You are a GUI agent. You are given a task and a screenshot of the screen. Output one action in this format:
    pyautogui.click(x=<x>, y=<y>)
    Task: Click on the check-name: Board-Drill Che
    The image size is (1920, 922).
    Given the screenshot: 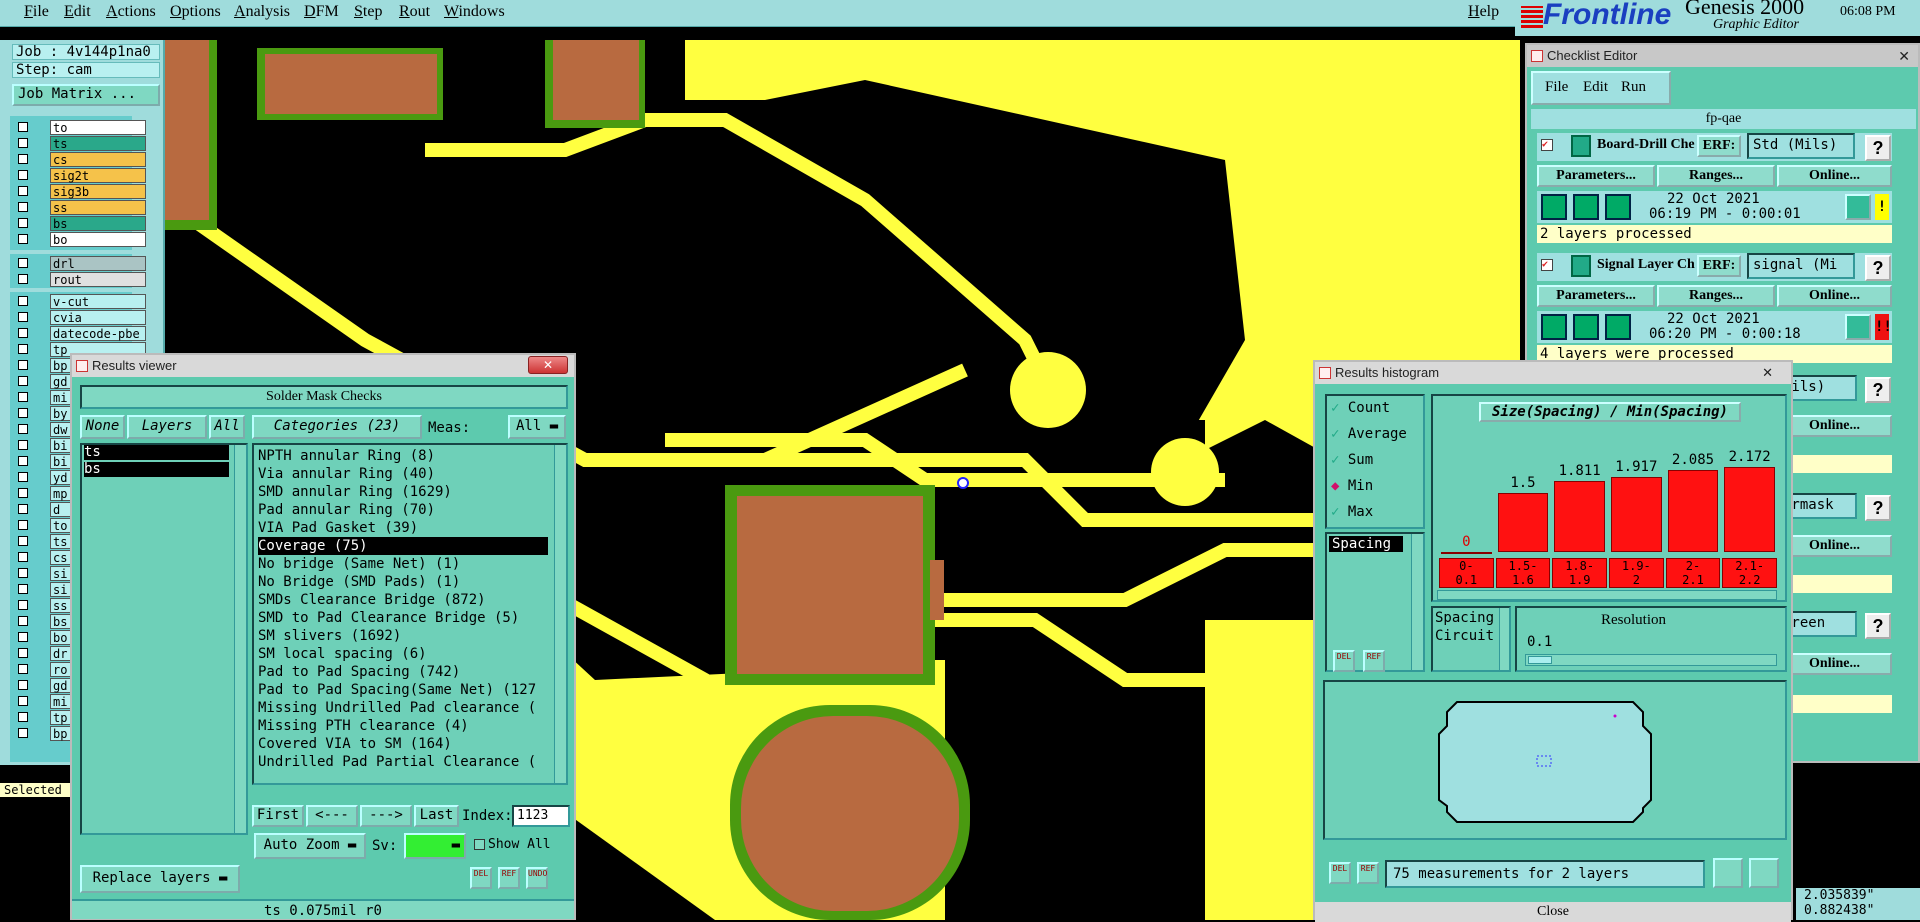 What is the action you would take?
    pyautogui.click(x=1647, y=145)
    